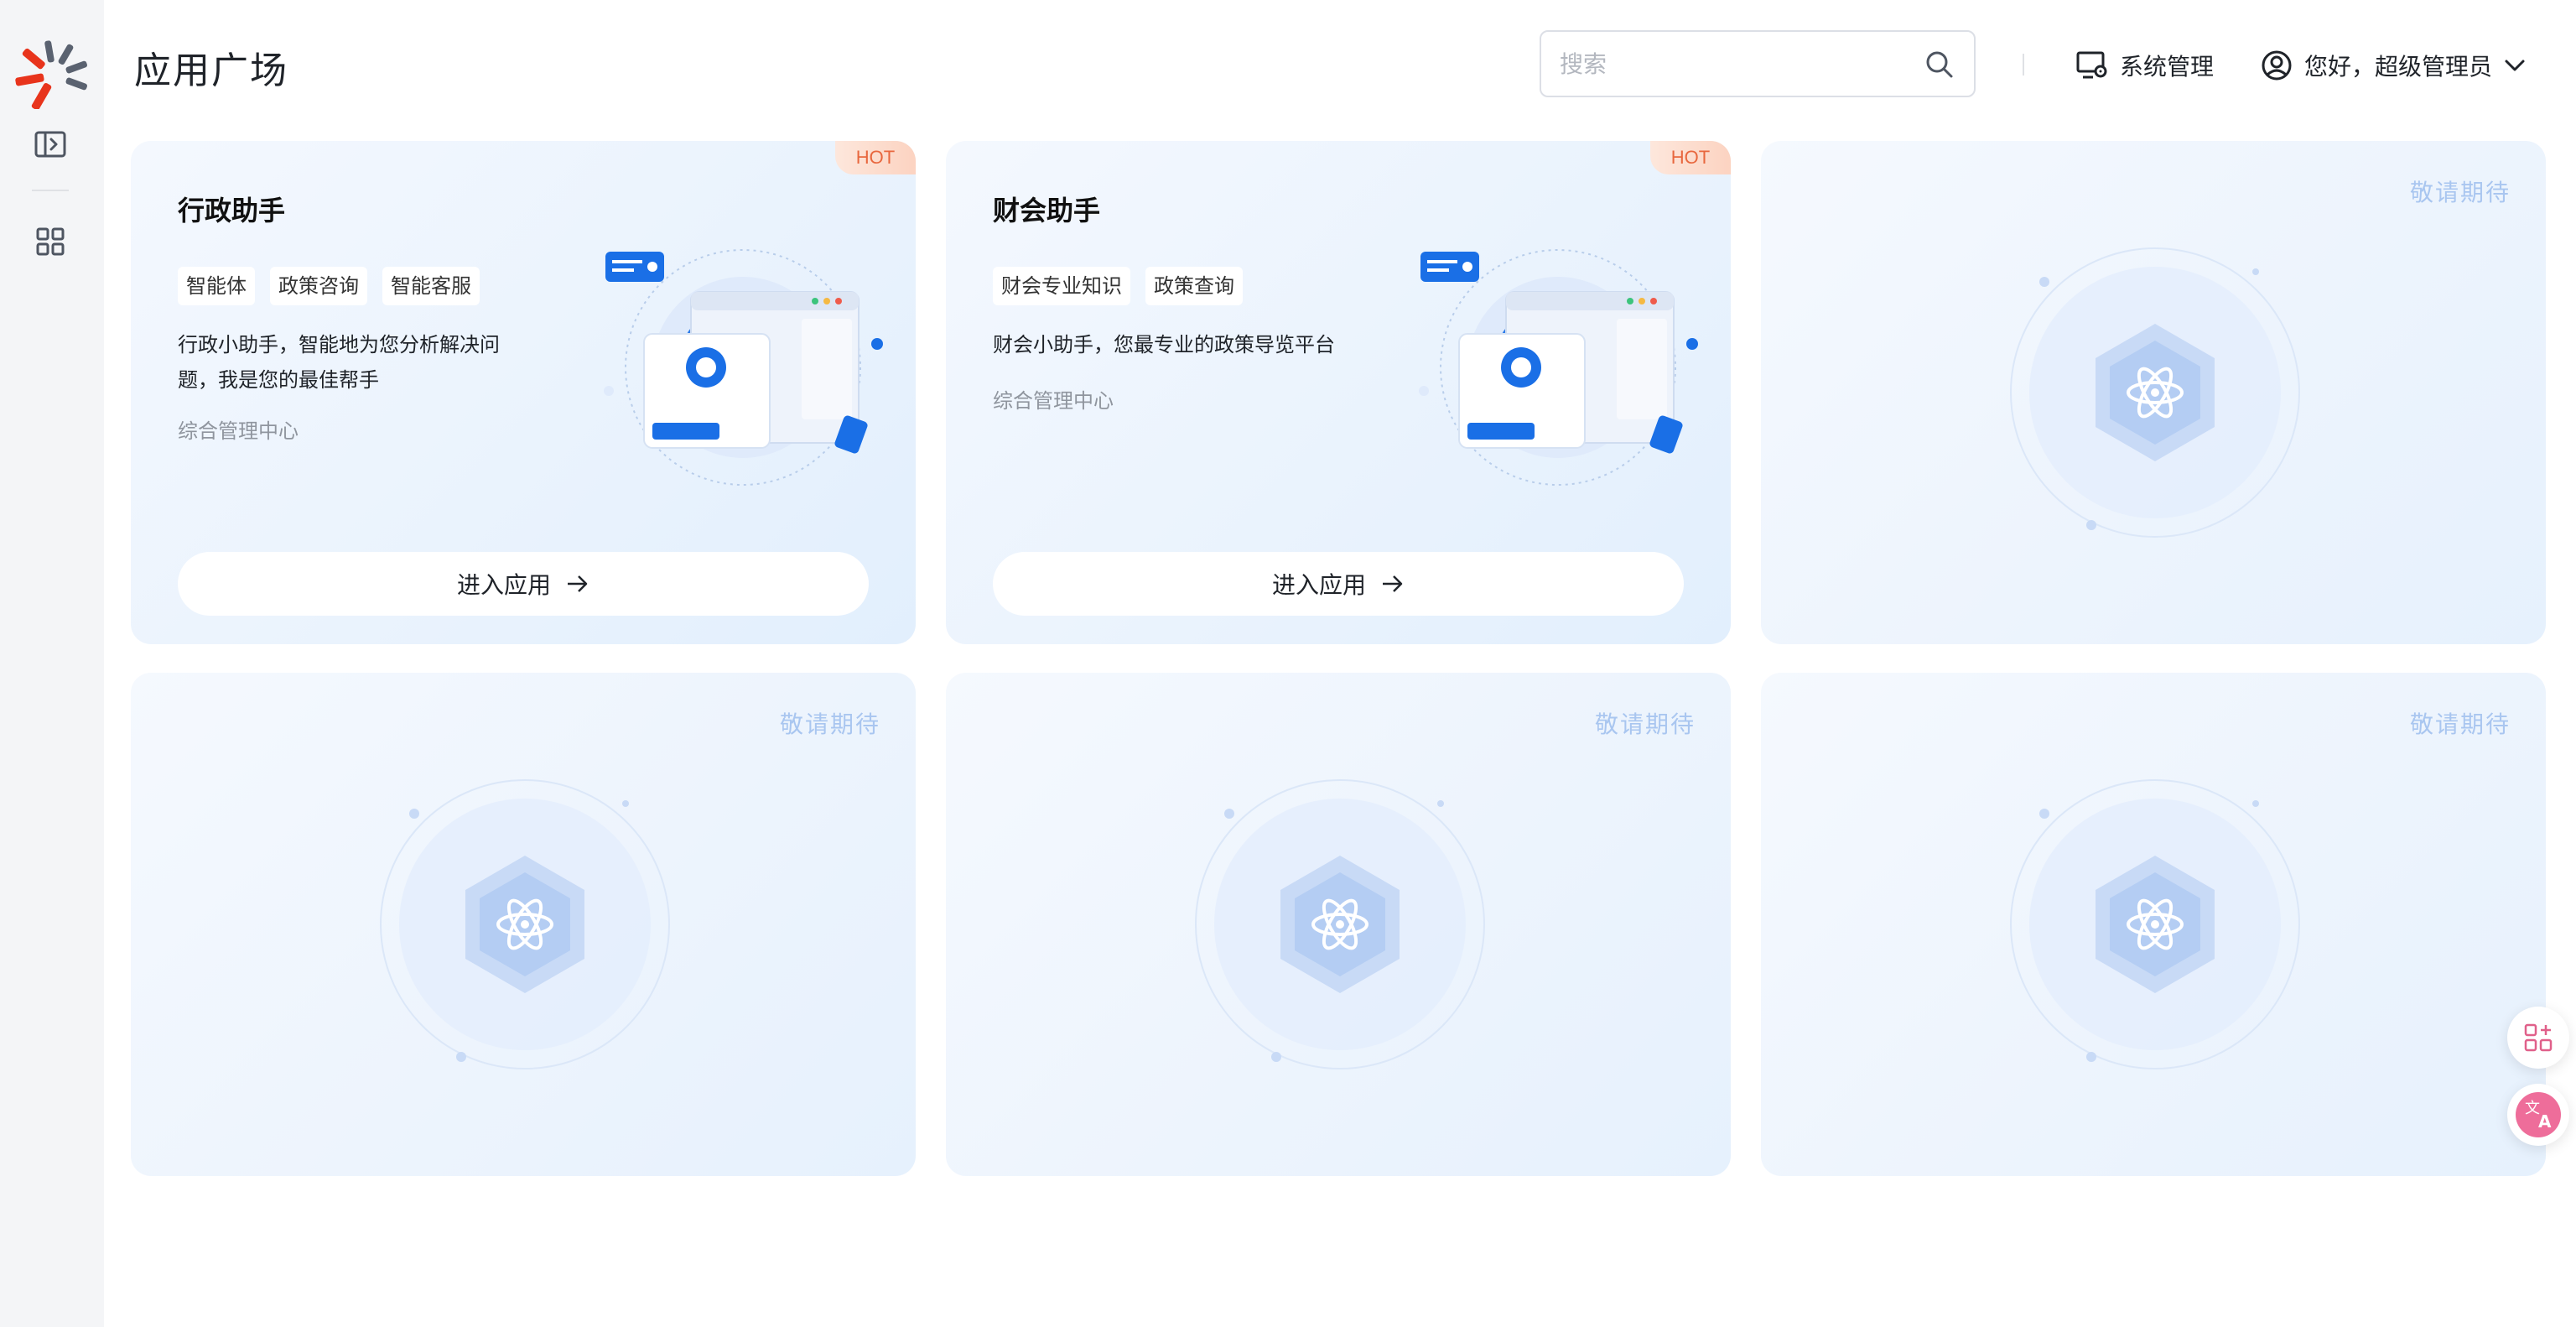 The image size is (2576, 1327). I want to click on sidebar-toggle-button, so click(50, 144).